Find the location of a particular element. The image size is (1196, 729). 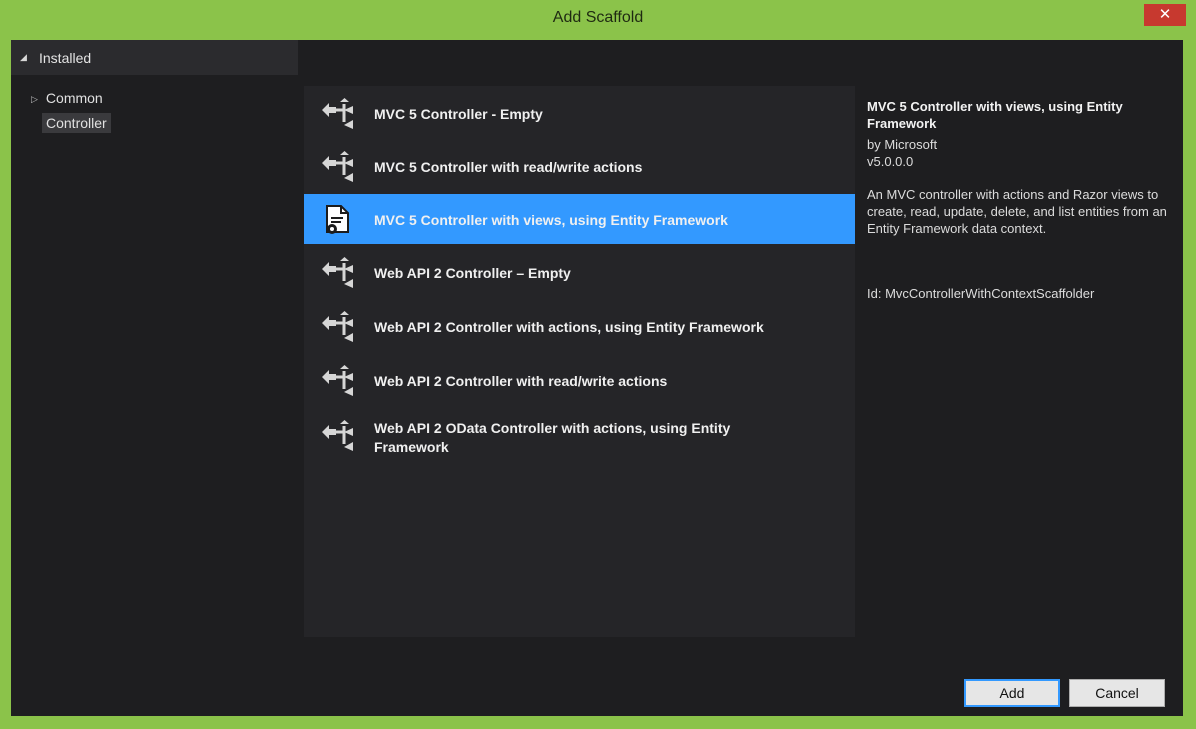

title-bar: Add Scaffold ✕ is located at coordinates (598, 19).